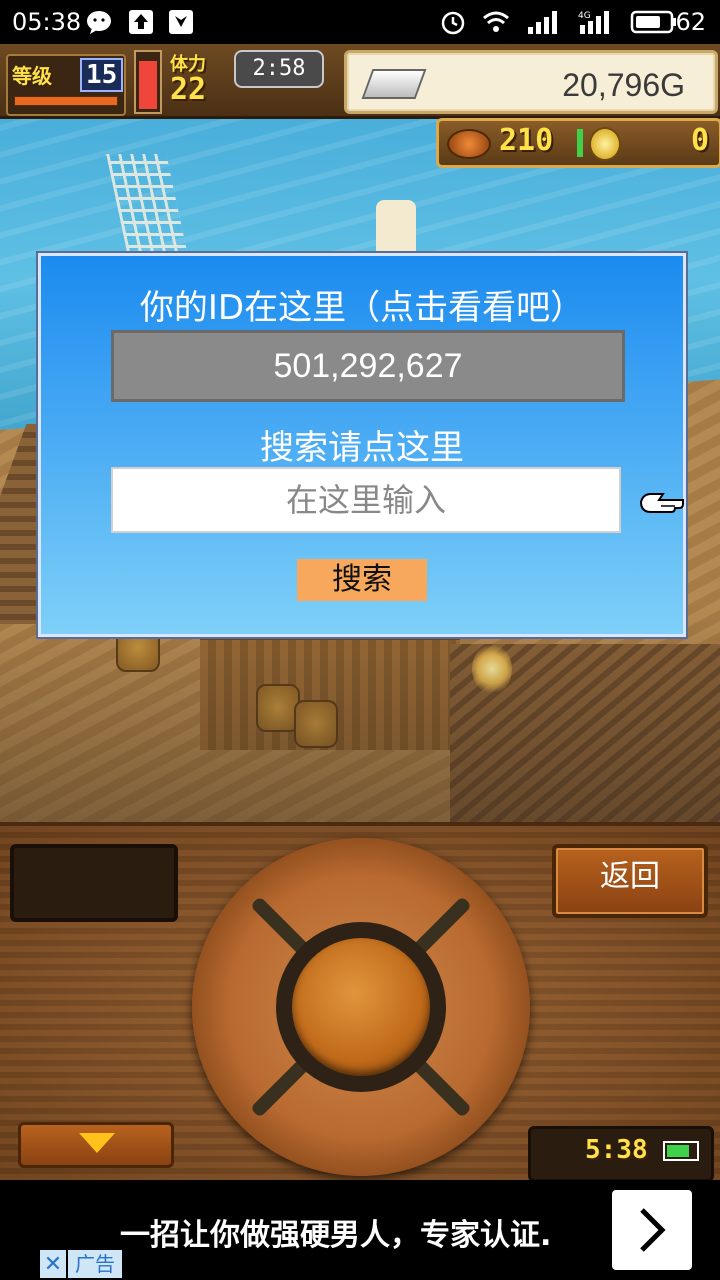 This screenshot has height=1280, width=720. I want to click on chevron-right-icon, so click(653, 1230).